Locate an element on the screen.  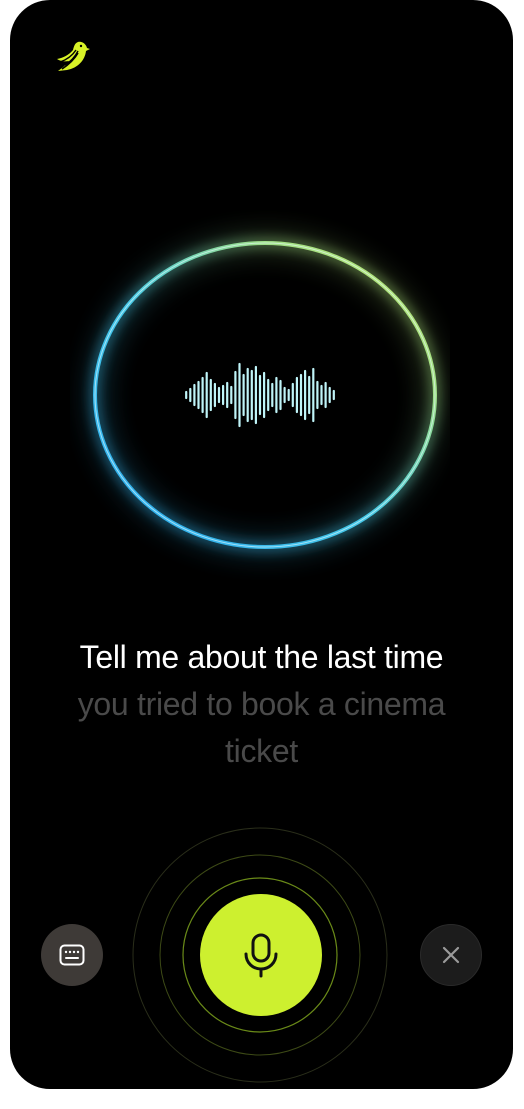
close-icon is located at coordinates (451, 955).